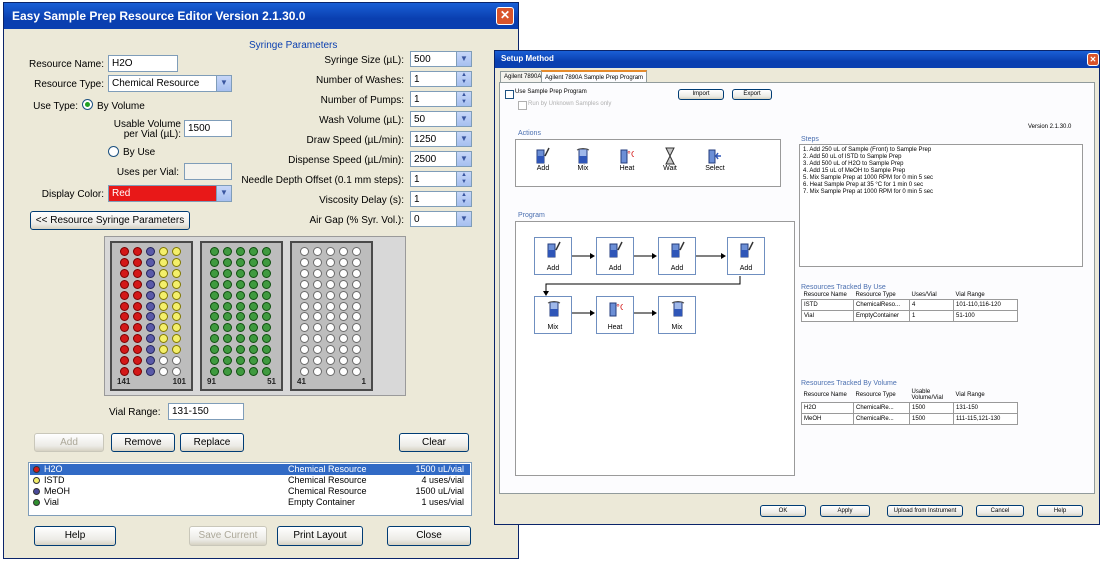 The image size is (1100, 561). What do you see at coordinates (320, 536) in the screenshot?
I see `print-layout-button: Print Layout` at bounding box center [320, 536].